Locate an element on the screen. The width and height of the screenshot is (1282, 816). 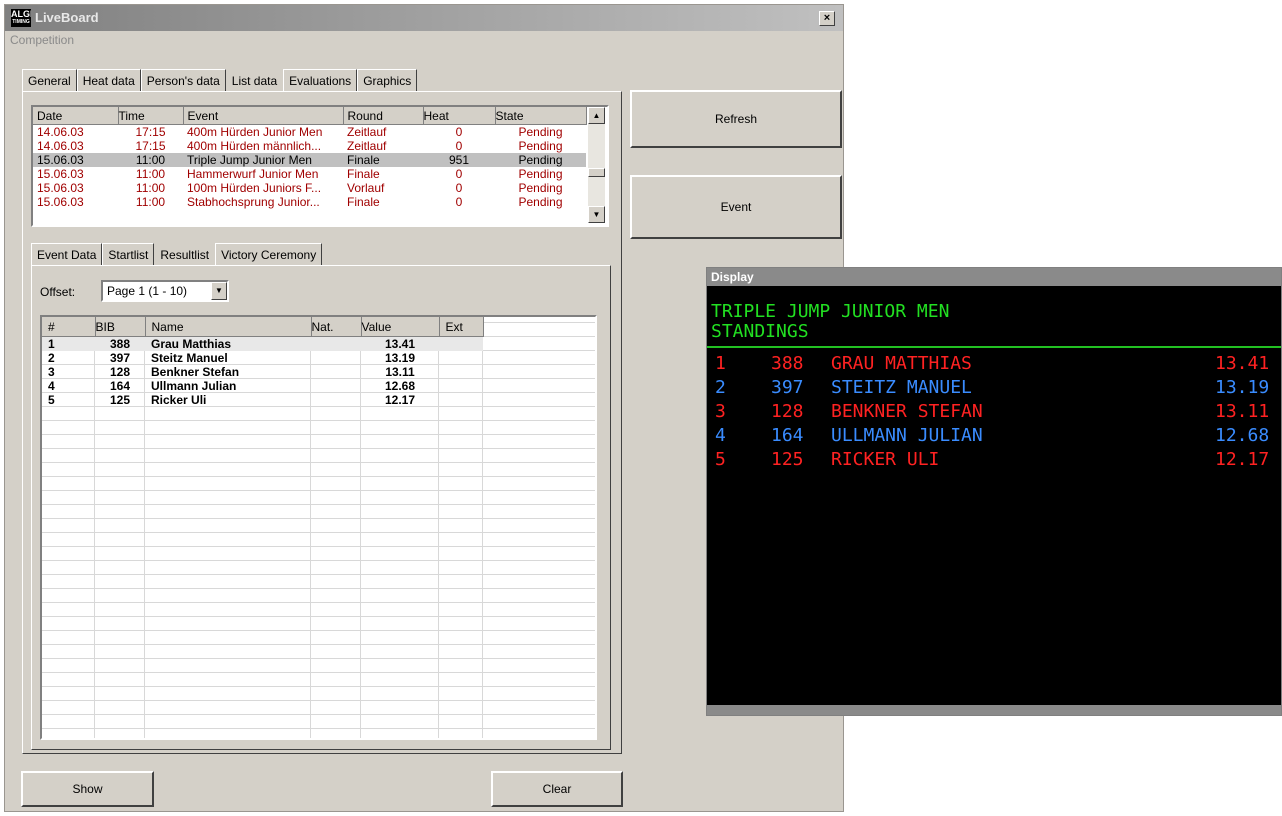
display-rank: 4 is located at coordinates (720, 435).